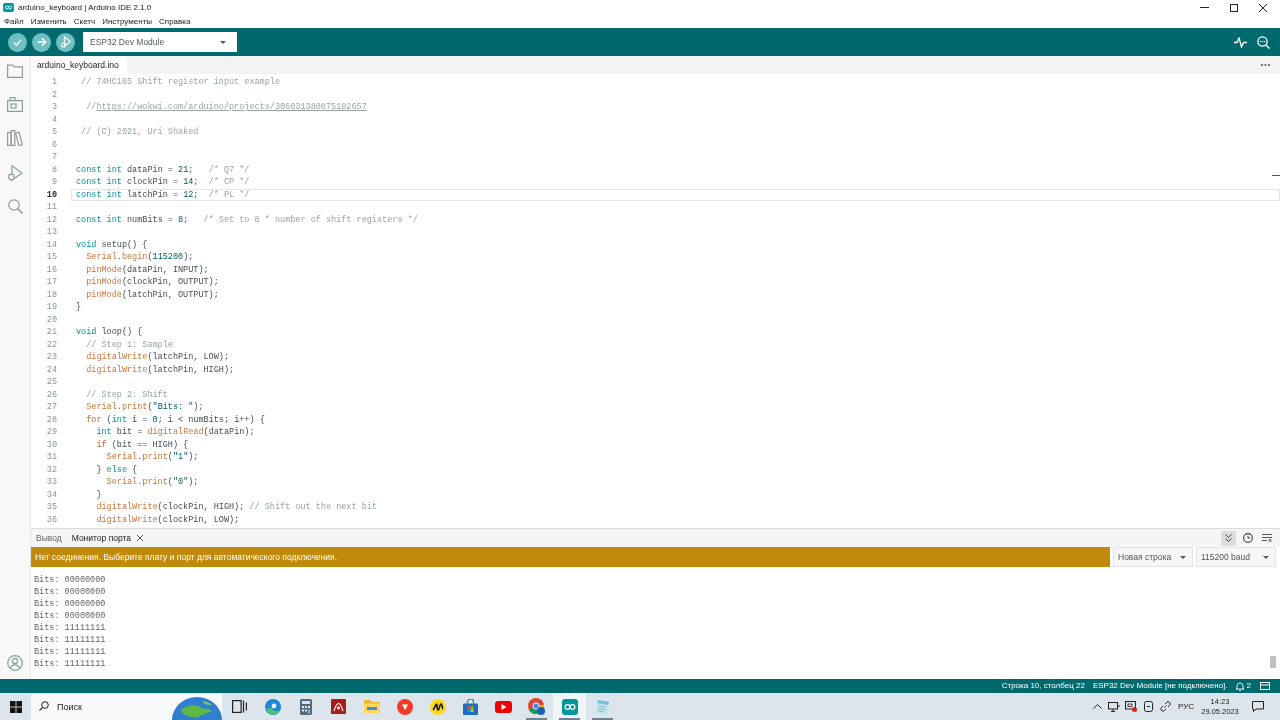 This screenshot has width=1280, height=720. I want to click on board-icon, so click(15, 104).